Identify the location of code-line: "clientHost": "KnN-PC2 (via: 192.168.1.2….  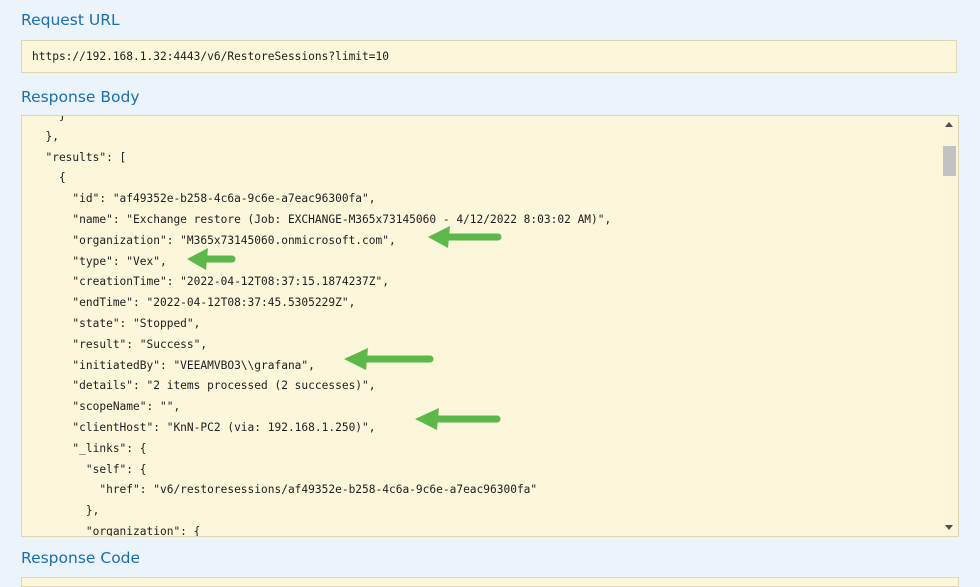
(204, 427).